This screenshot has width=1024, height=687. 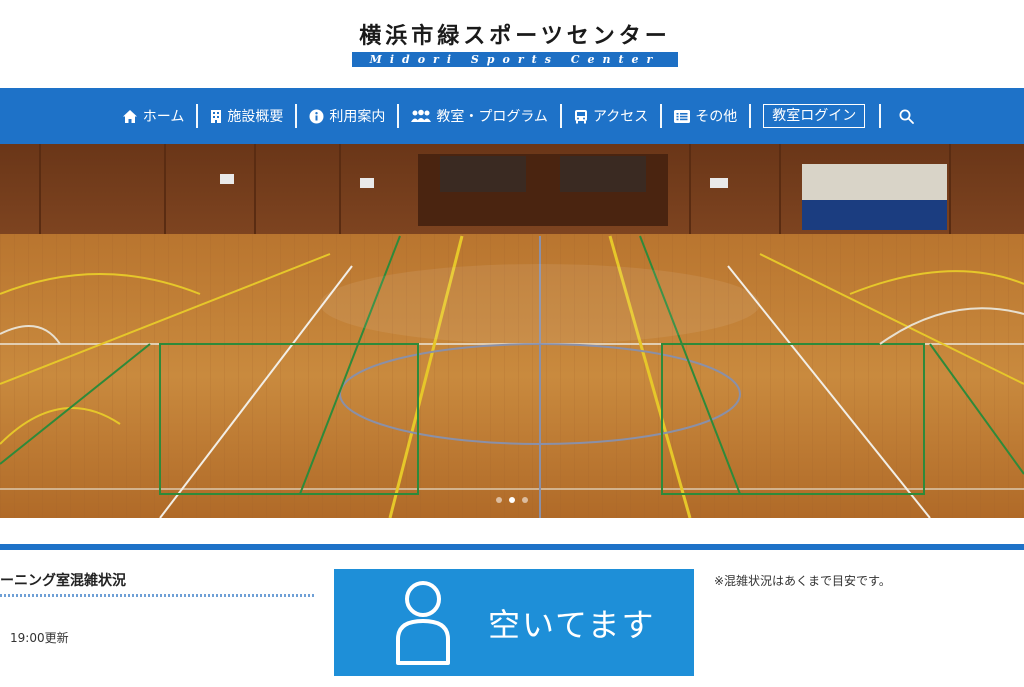 I want to click on vacancy-label: 空いてます, so click(x=572, y=624).